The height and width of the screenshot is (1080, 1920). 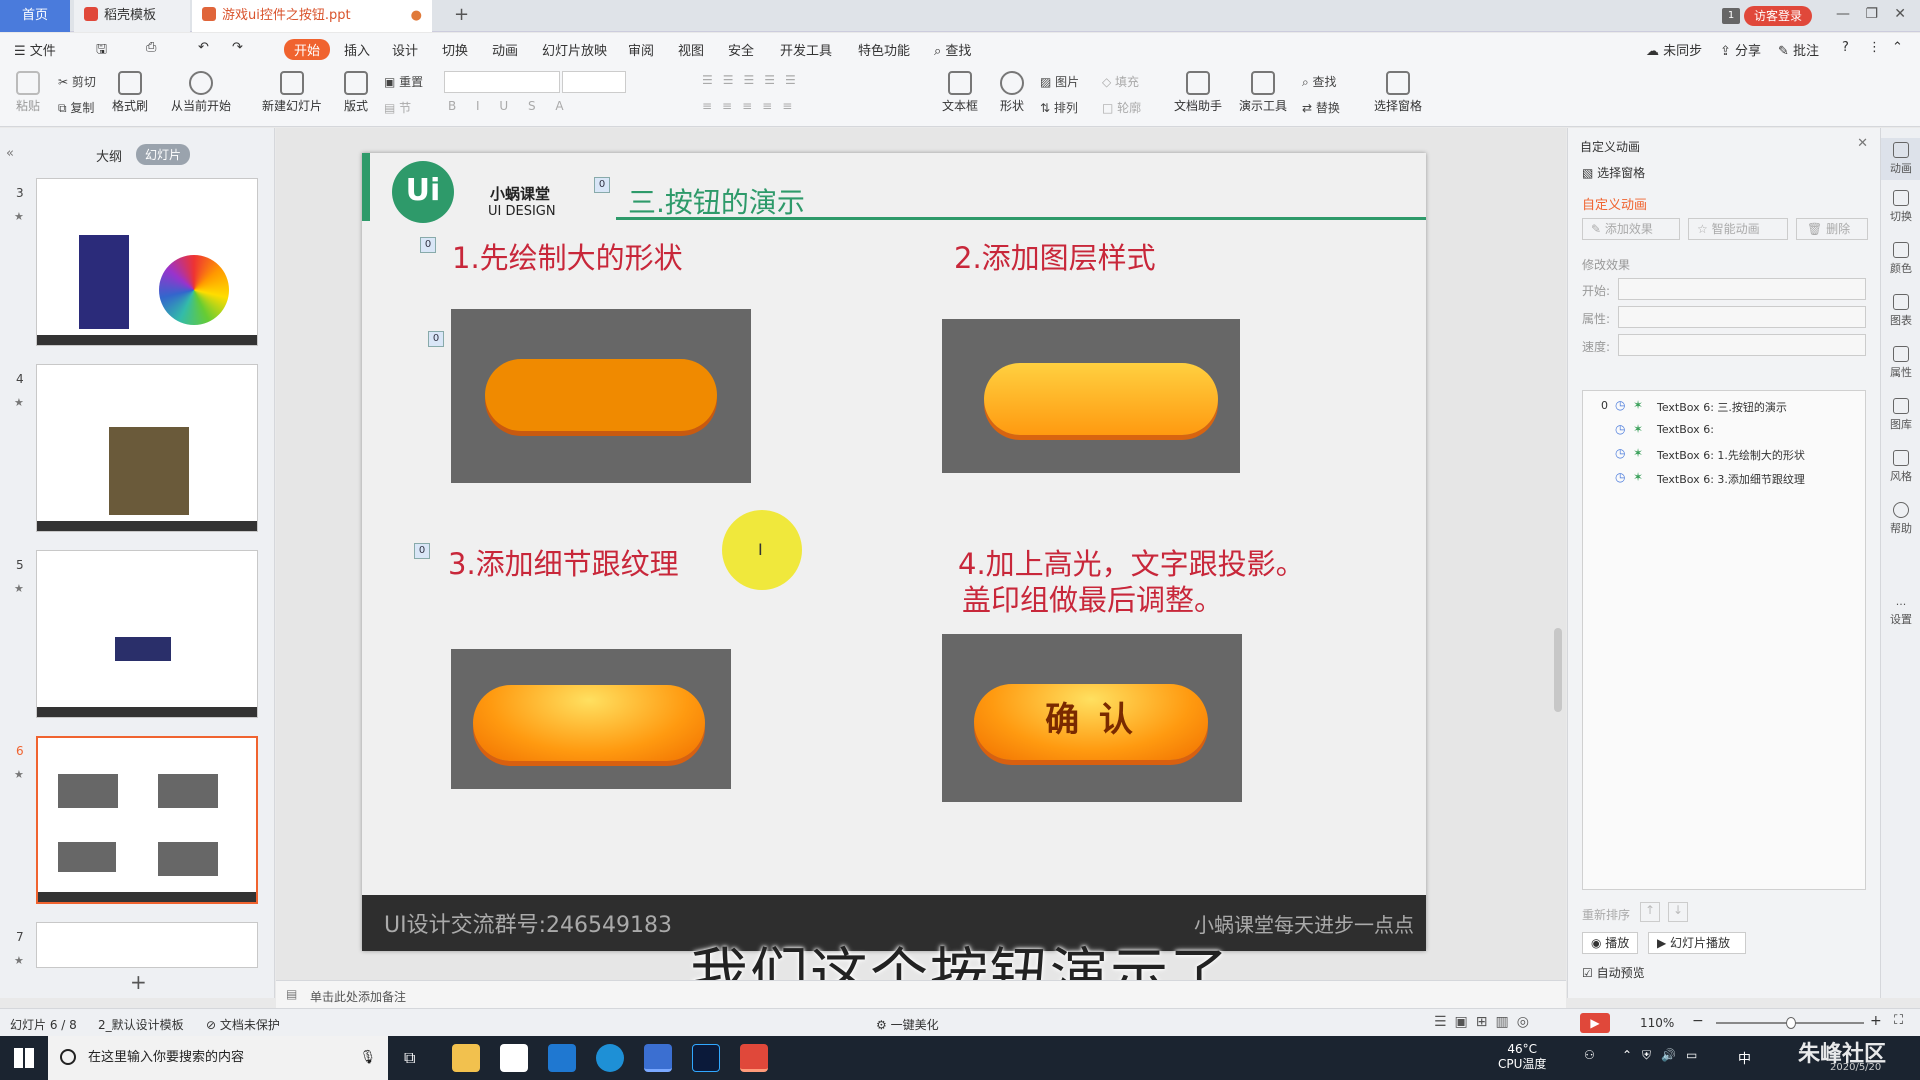 What do you see at coordinates (1631, 229) in the screenshot?
I see `add-effect-button: ✎ 添加效果` at bounding box center [1631, 229].